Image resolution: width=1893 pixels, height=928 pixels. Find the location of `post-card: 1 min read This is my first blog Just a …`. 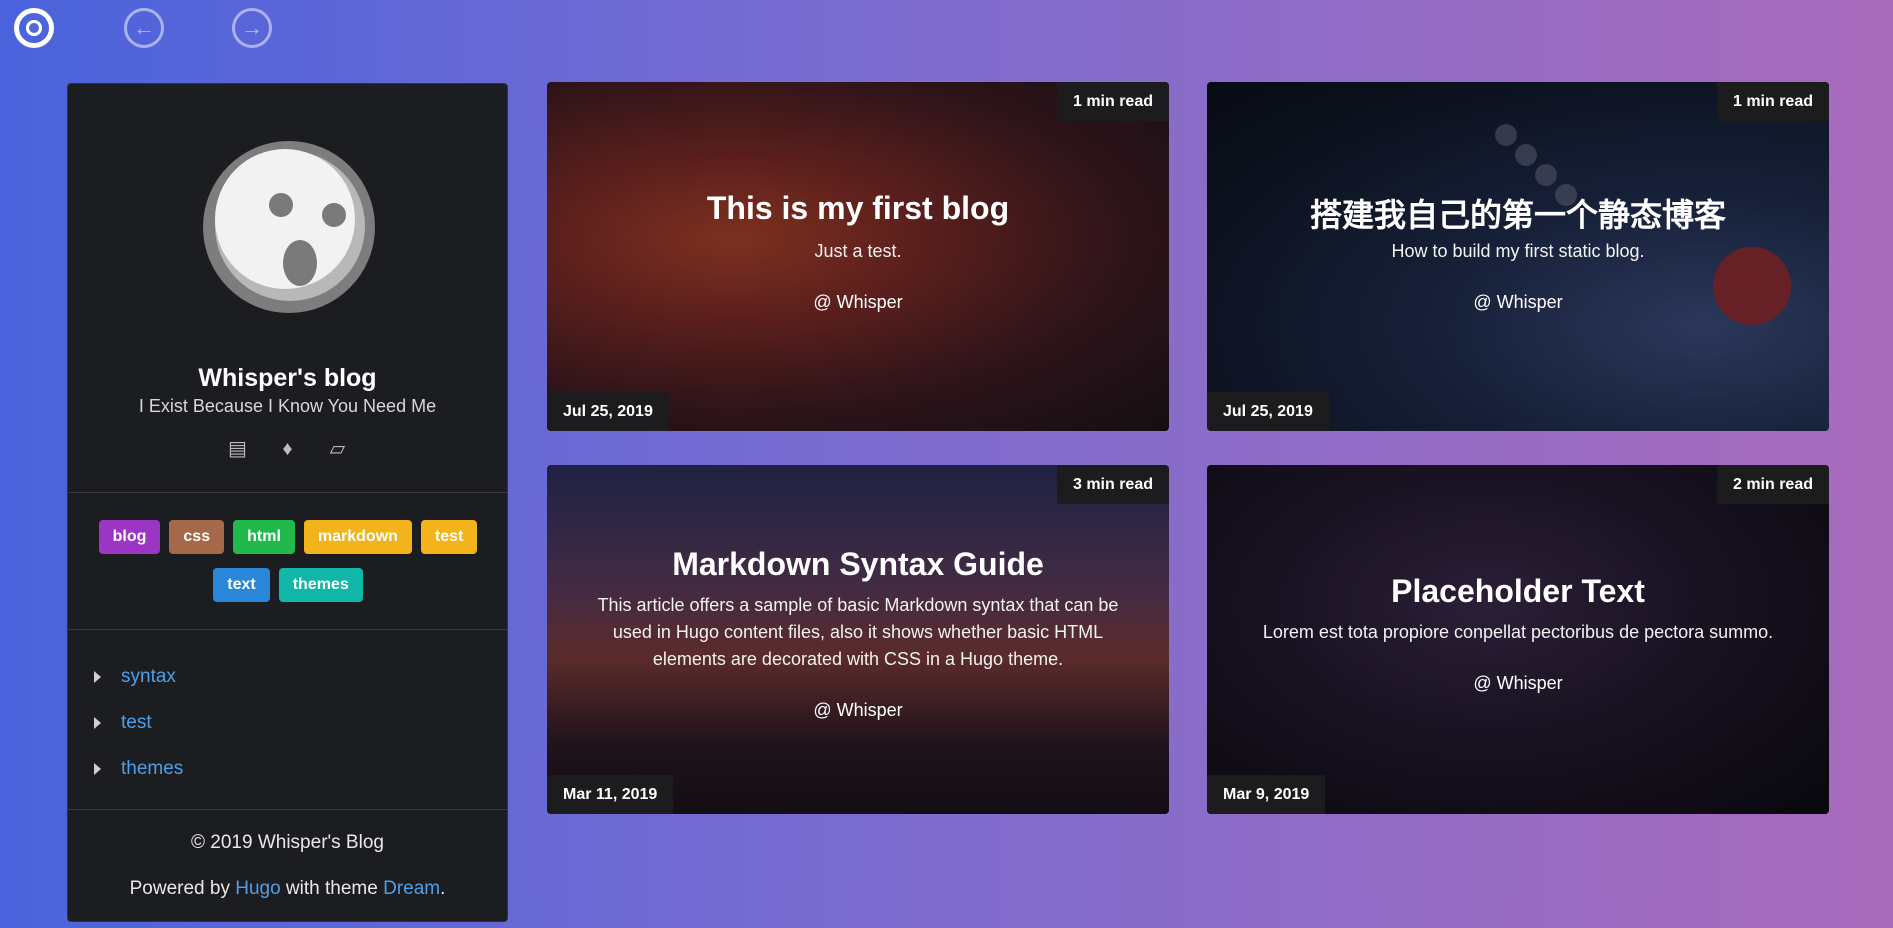

post-card: 1 min read This is my first blog Just a … is located at coordinates (858, 256).